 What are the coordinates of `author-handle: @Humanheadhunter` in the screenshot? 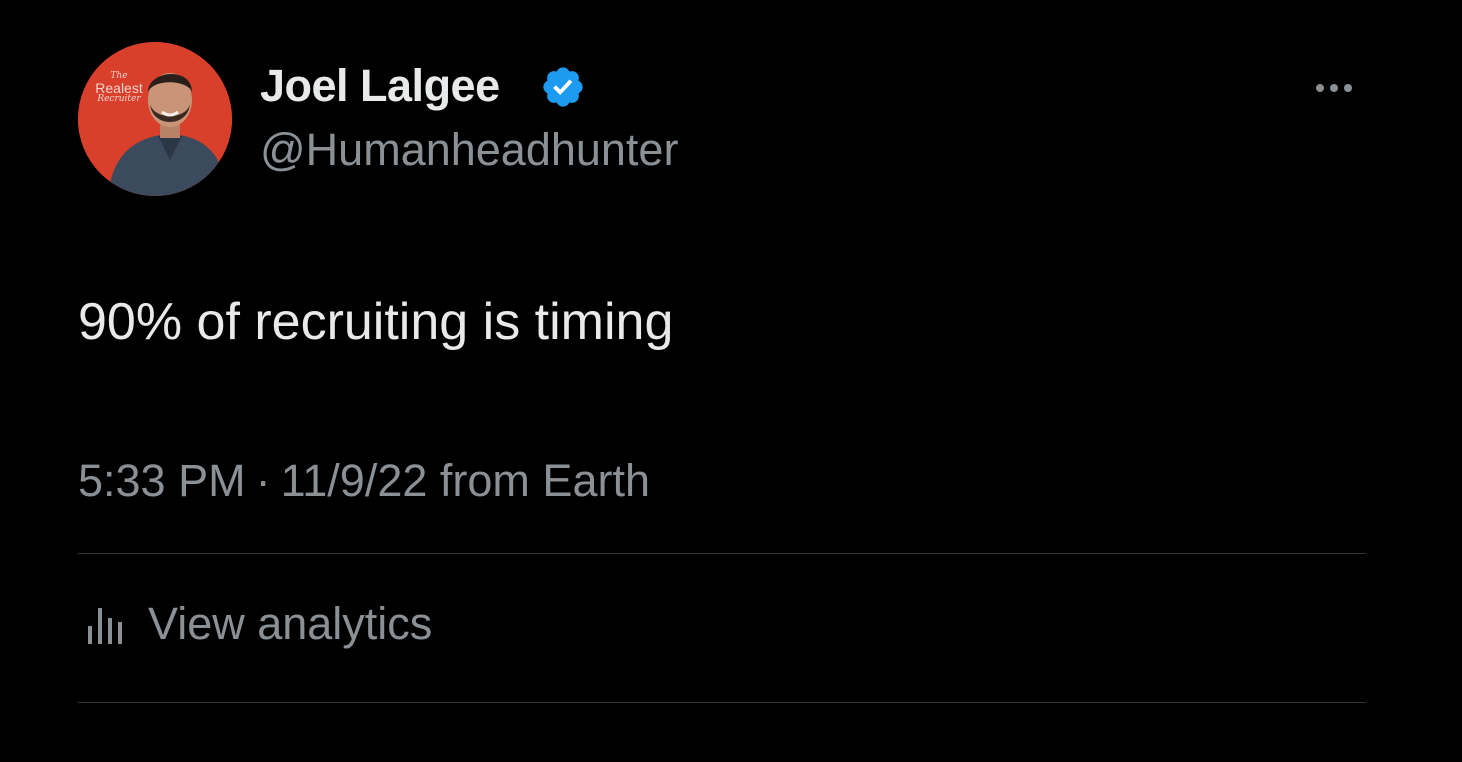 It's located at (469, 150).